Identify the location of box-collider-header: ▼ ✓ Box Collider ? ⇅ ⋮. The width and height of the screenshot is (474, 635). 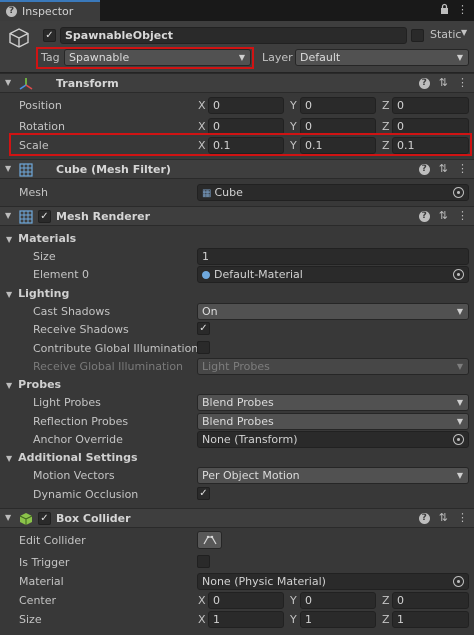
(237, 518).